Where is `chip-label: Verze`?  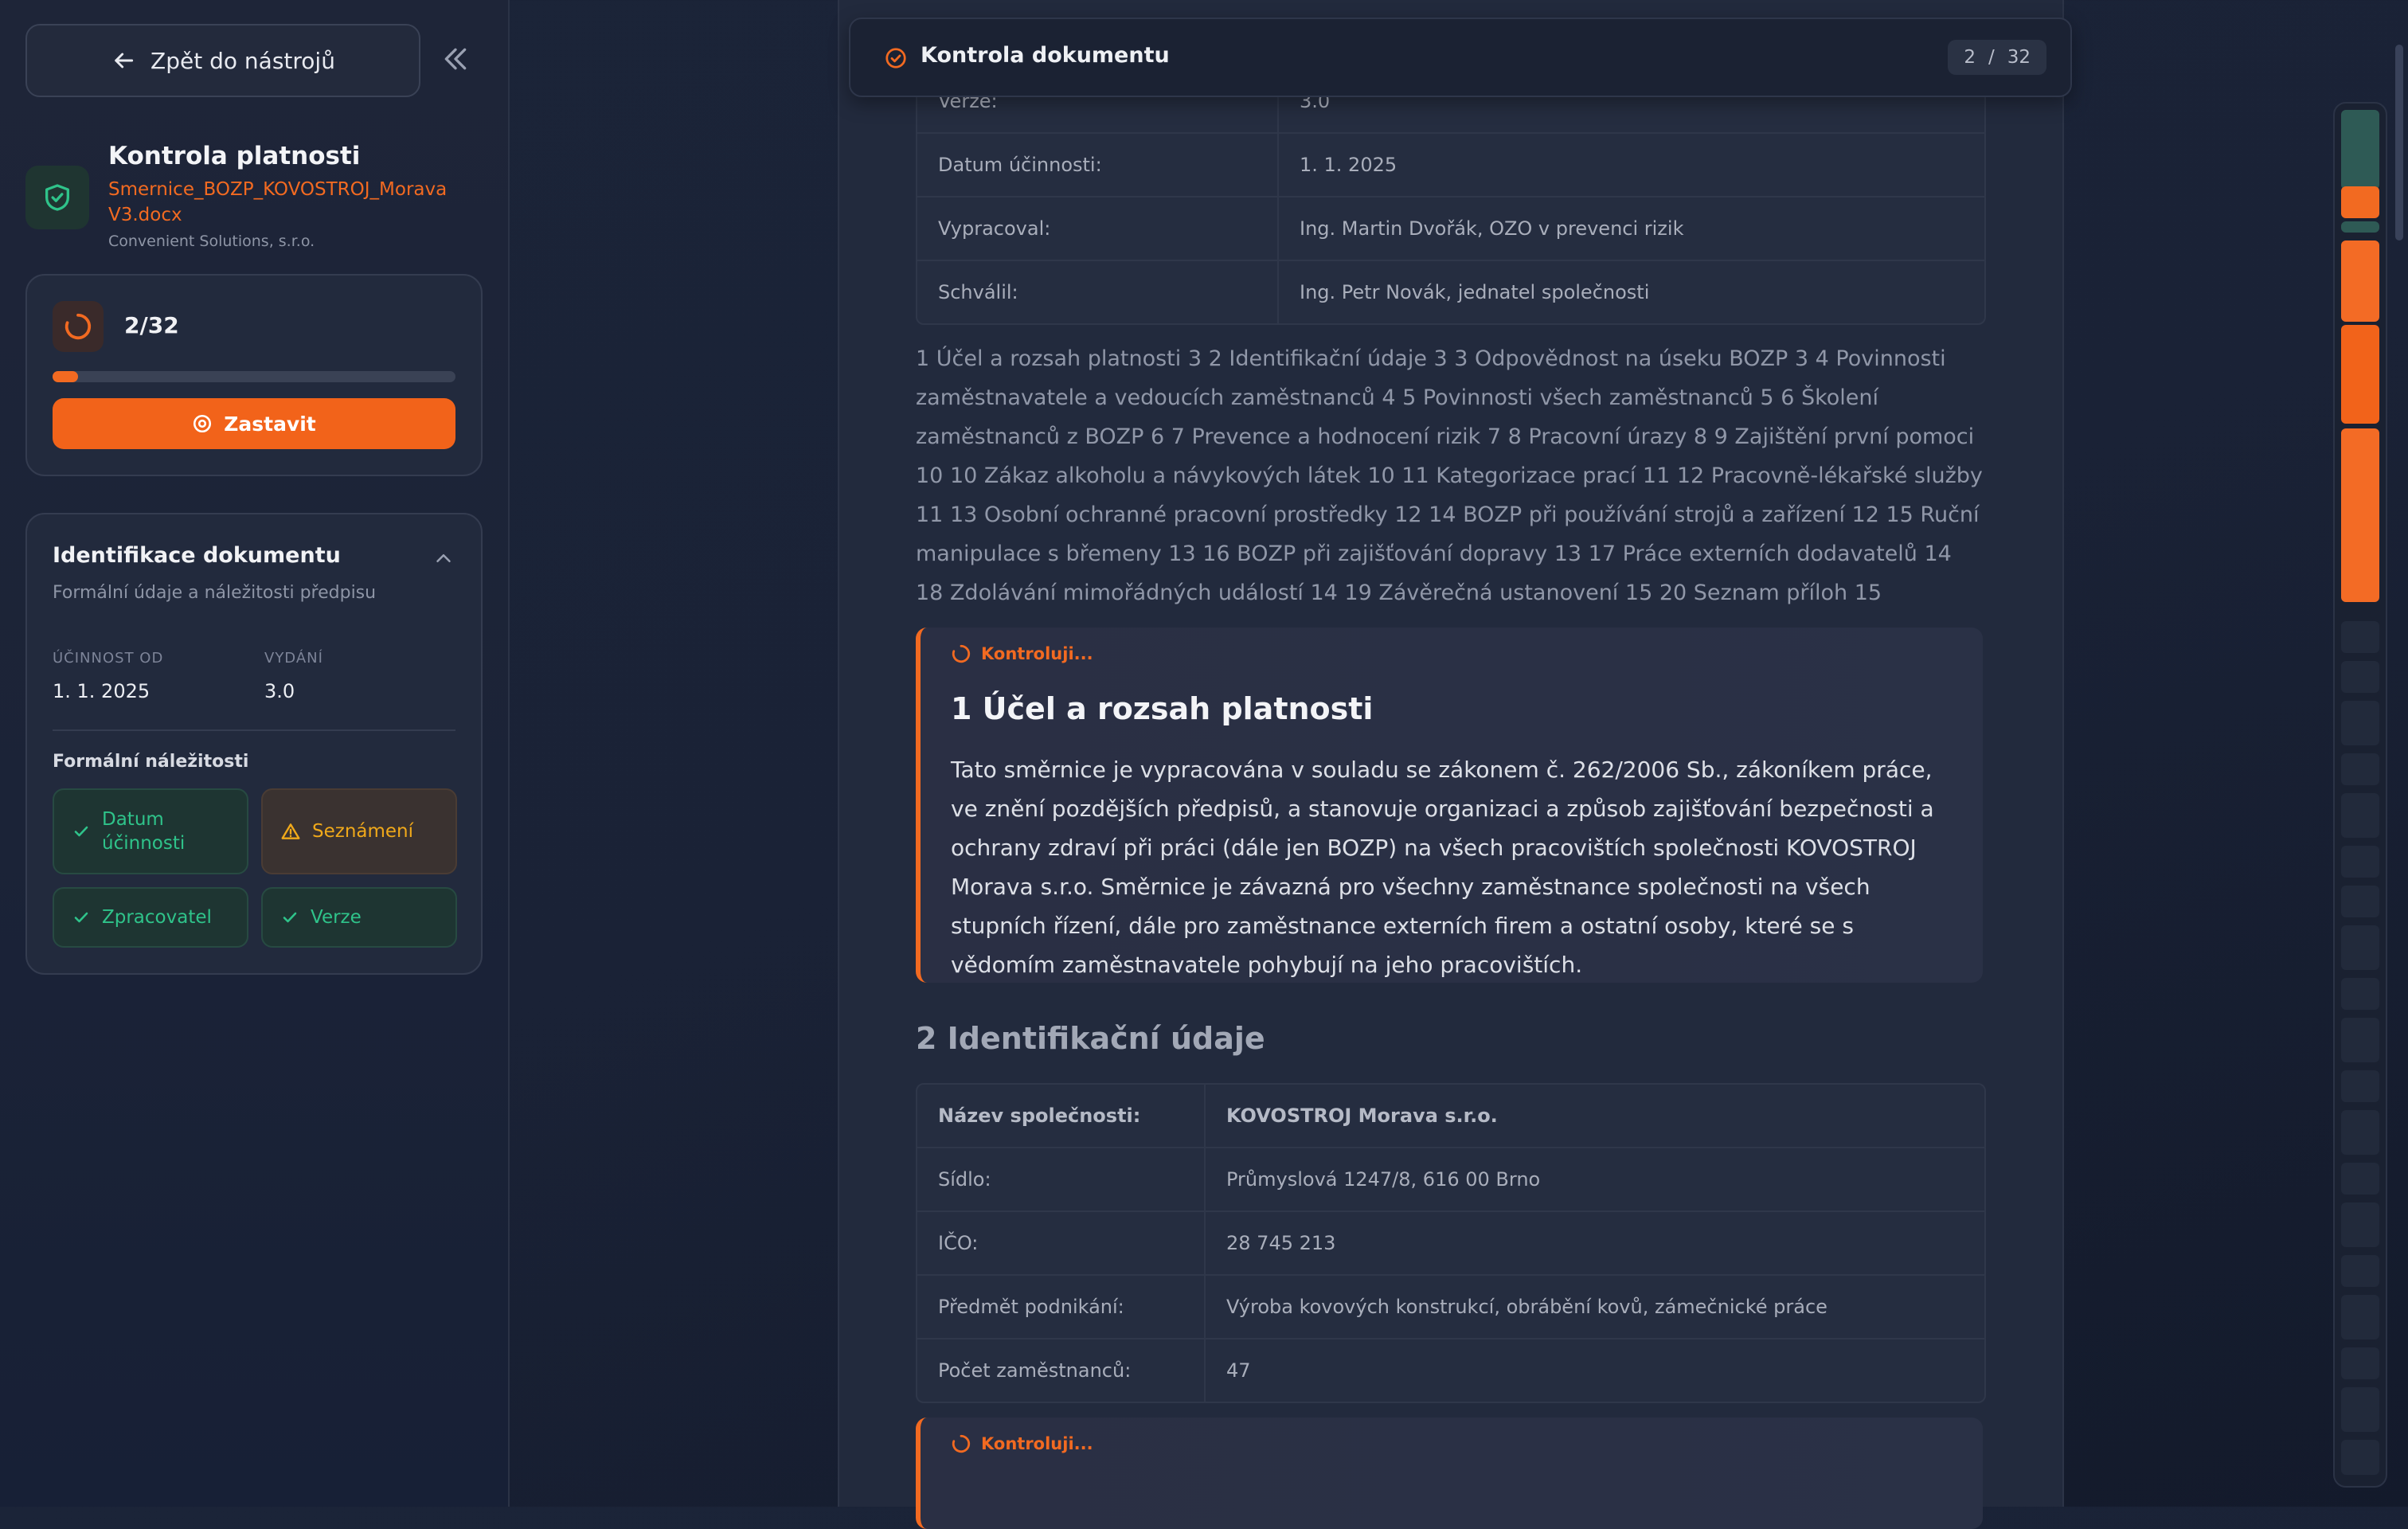 chip-label: Verze is located at coordinates (336, 917).